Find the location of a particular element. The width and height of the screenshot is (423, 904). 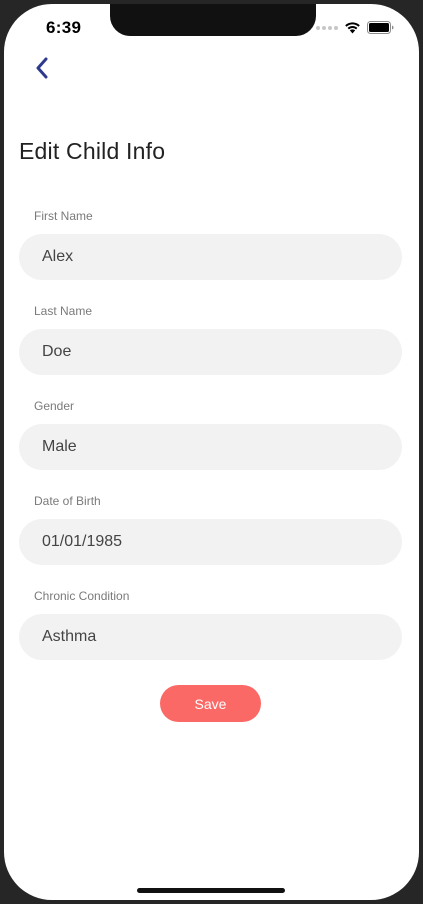

wifi-icon is located at coordinates (352, 28).